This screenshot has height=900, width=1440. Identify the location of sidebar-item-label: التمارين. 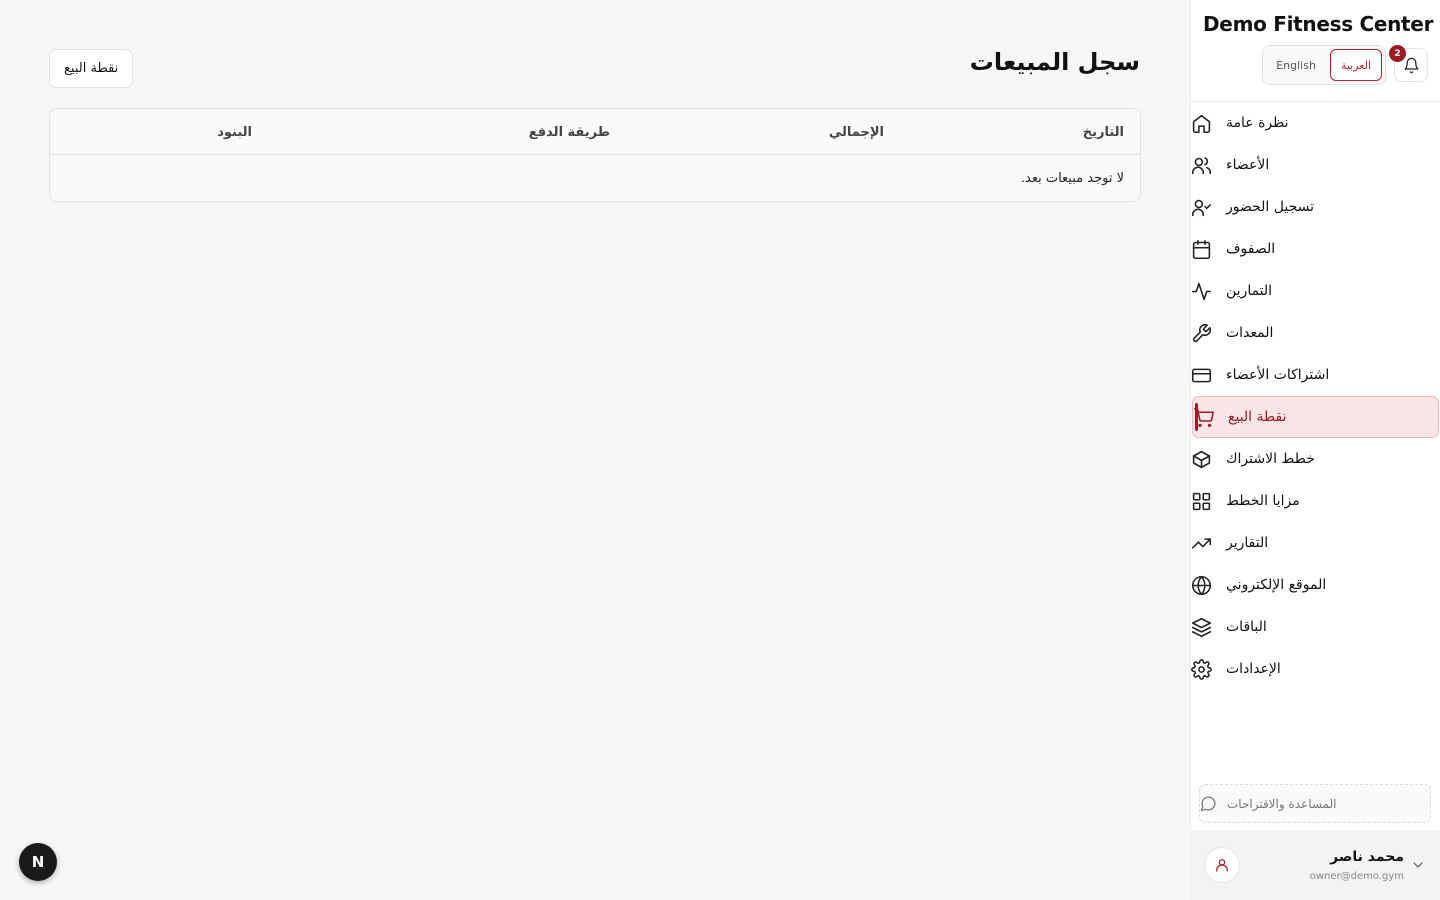
(1249, 291).